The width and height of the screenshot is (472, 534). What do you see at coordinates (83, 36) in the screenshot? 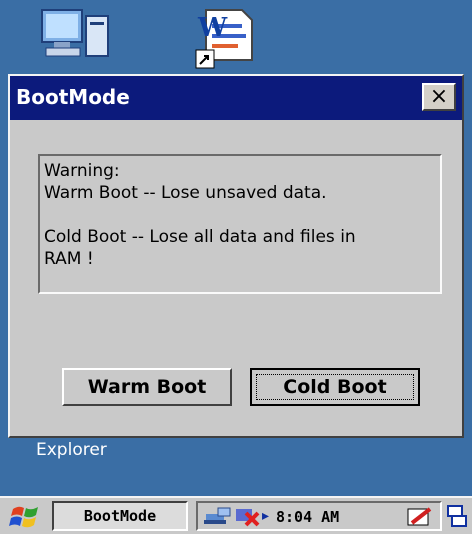
I see `my-computer-icon` at bounding box center [83, 36].